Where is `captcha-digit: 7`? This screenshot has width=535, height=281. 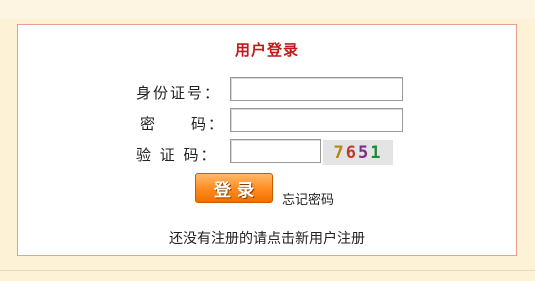 captcha-digit: 7 is located at coordinates (339, 152).